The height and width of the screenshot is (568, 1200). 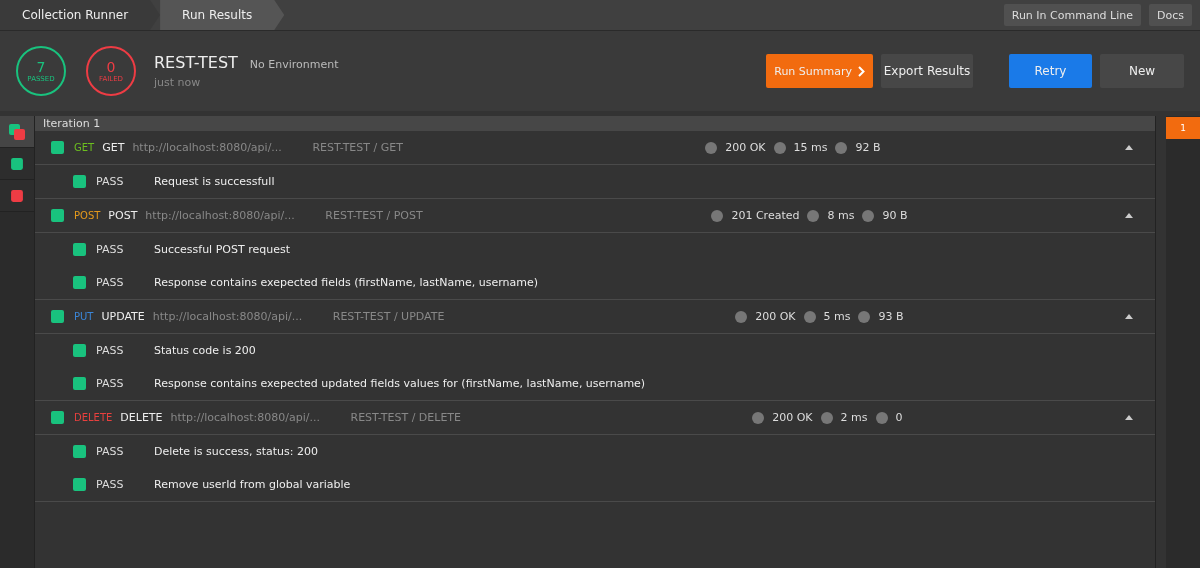 What do you see at coordinates (927, 71) in the screenshot?
I see `action-button: Export Results` at bounding box center [927, 71].